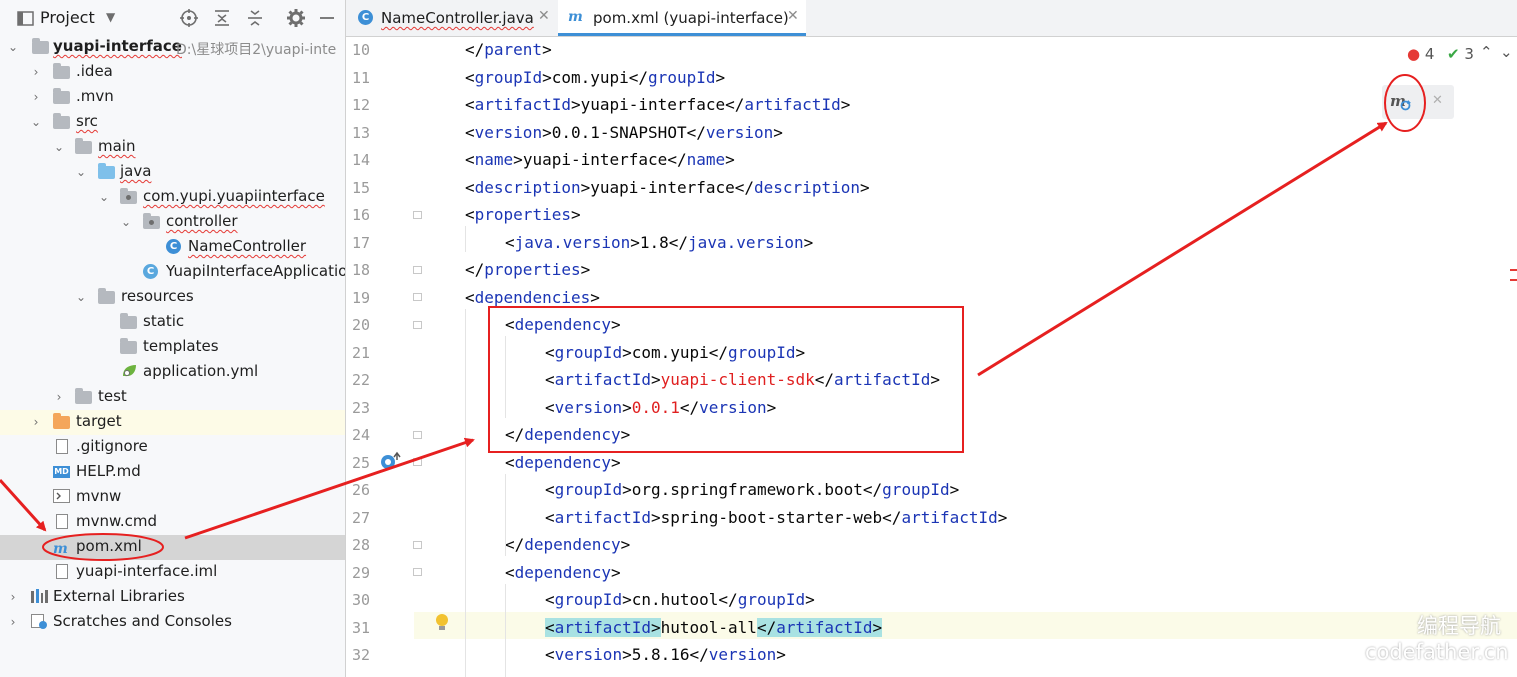 The height and width of the screenshot is (677, 1517). I want to click on arrow-to-pom-xml, so click(23, 505).